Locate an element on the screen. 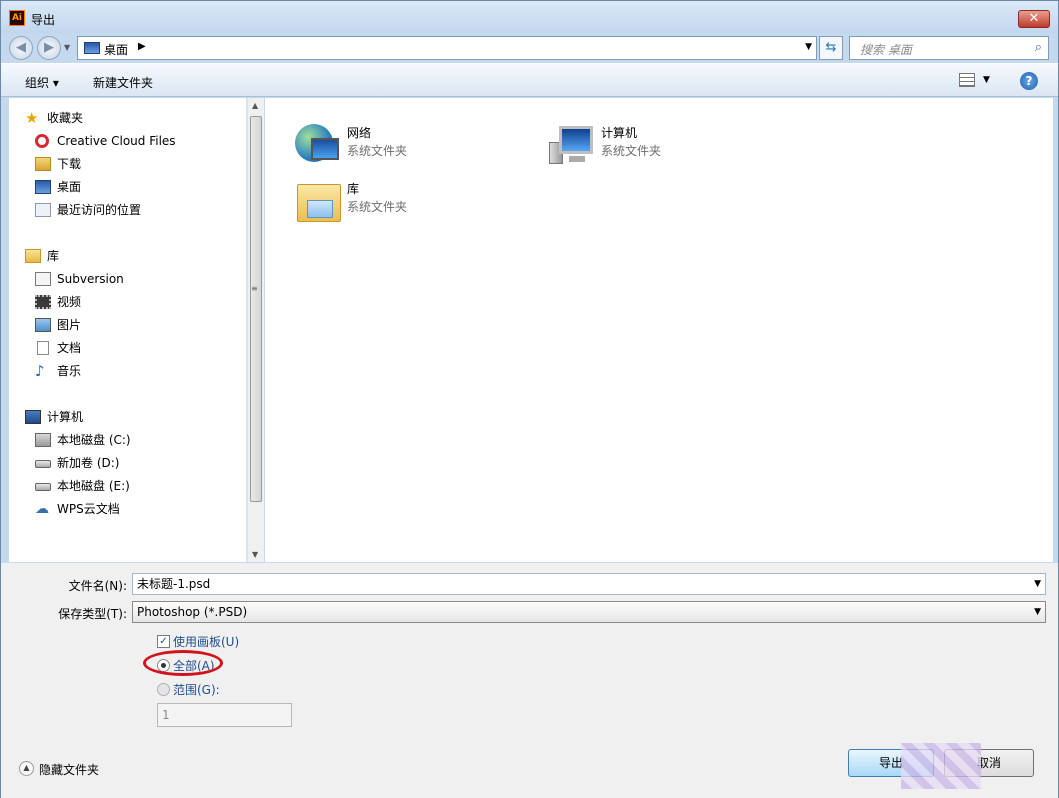 Image resolution: width=1059 pixels, height=798 pixels. list-item: 库 系统文件夹 is located at coordinates (403, 204).